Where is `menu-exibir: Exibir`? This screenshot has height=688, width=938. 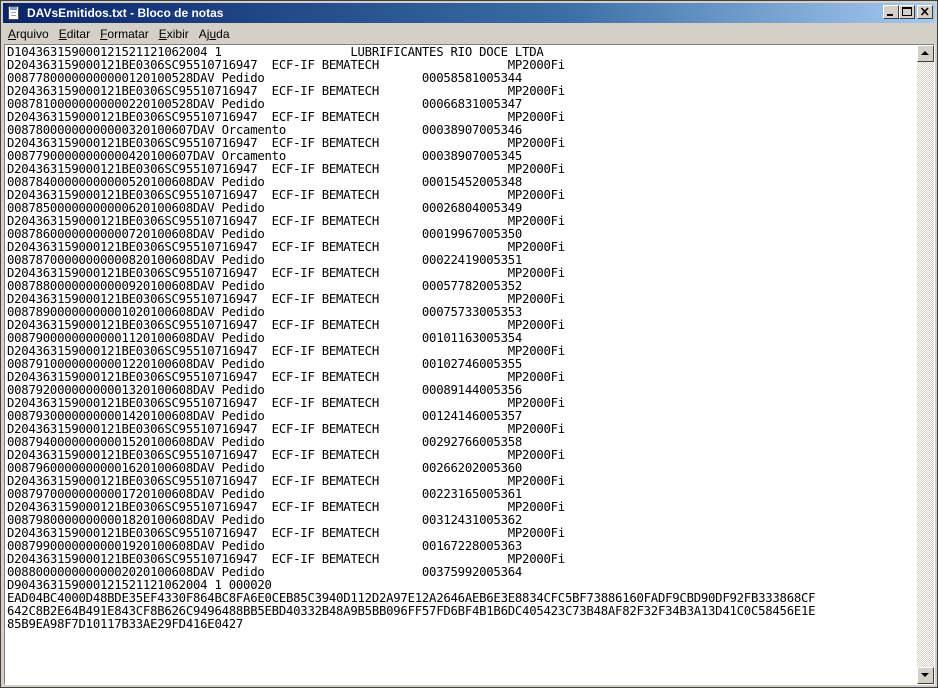
menu-exibir: Exibir is located at coordinates (174, 34).